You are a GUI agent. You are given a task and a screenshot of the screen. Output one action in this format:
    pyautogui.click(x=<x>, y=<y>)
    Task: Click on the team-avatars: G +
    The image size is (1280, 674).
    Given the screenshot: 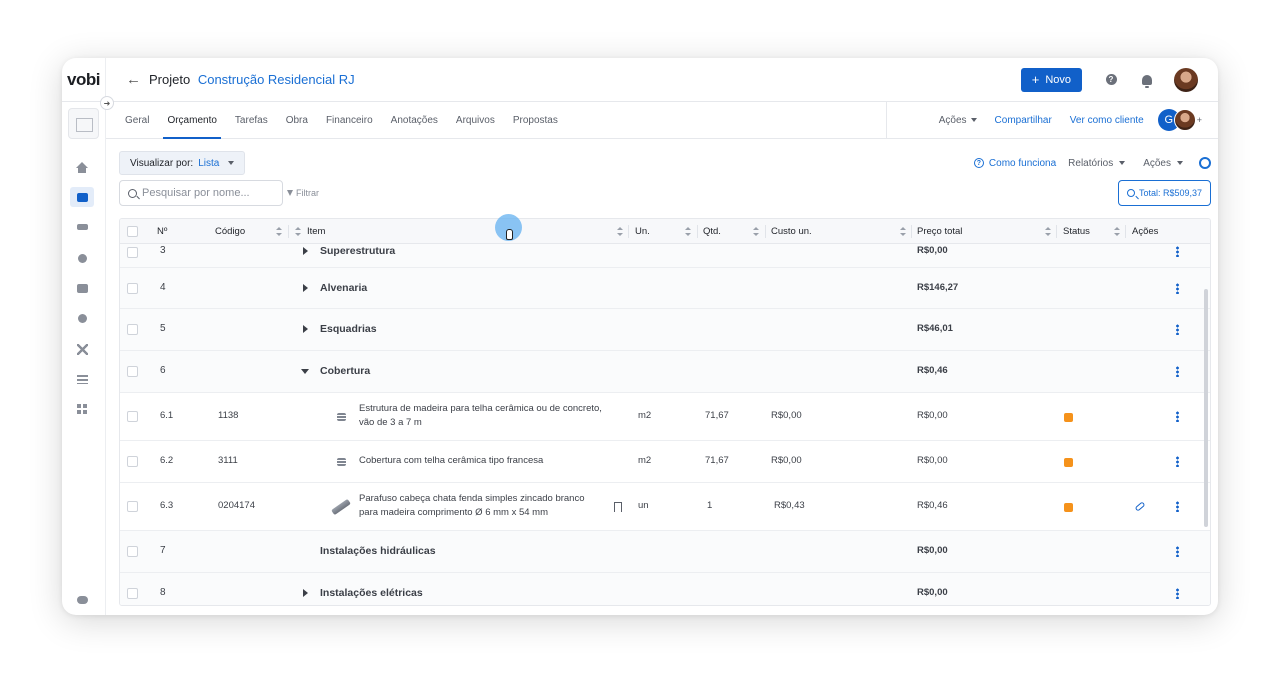 What is the action you would take?
    pyautogui.click(x=1179, y=120)
    